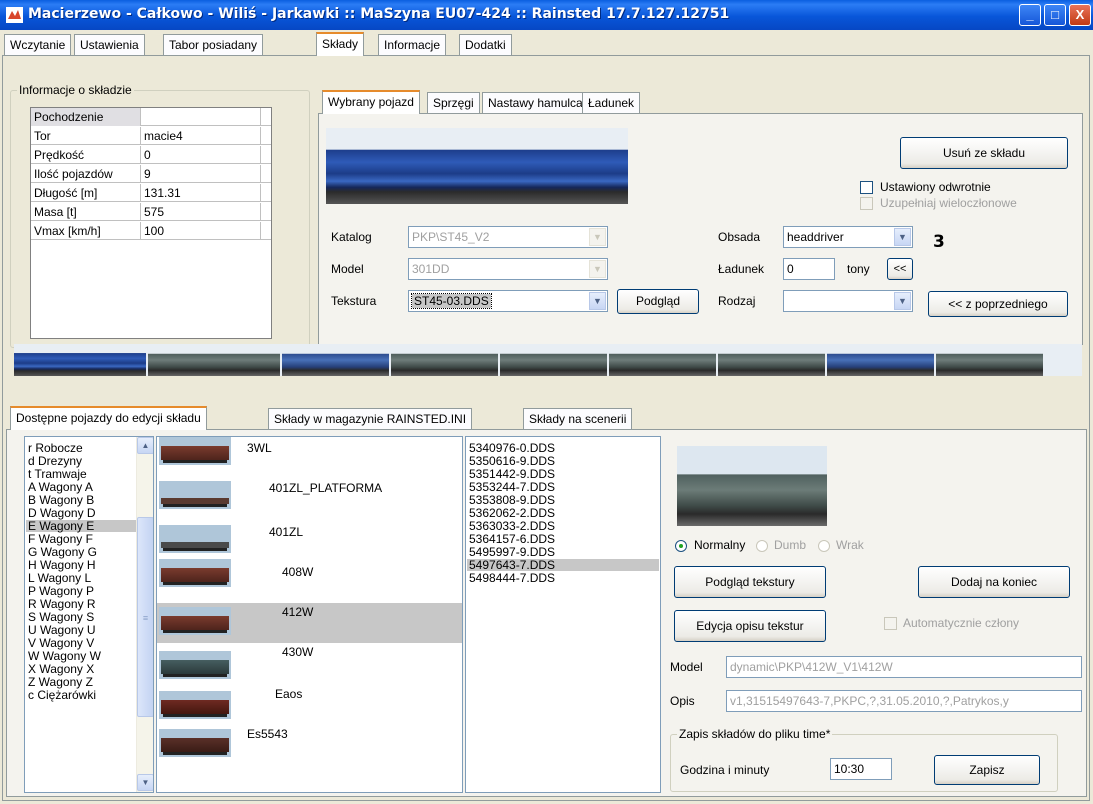 Image resolution: width=1093 pixels, height=804 pixels. What do you see at coordinates (145, 782) in the screenshot?
I see `scroll-down-icon: ▼` at bounding box center [145, 782].